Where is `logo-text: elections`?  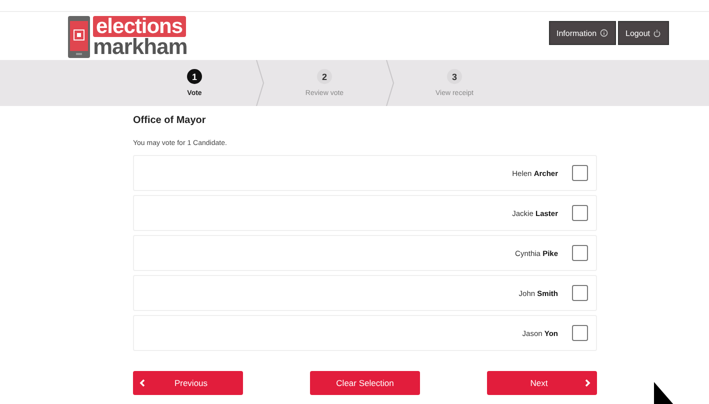
logo-text: elections is located at coordinates (139, 26).